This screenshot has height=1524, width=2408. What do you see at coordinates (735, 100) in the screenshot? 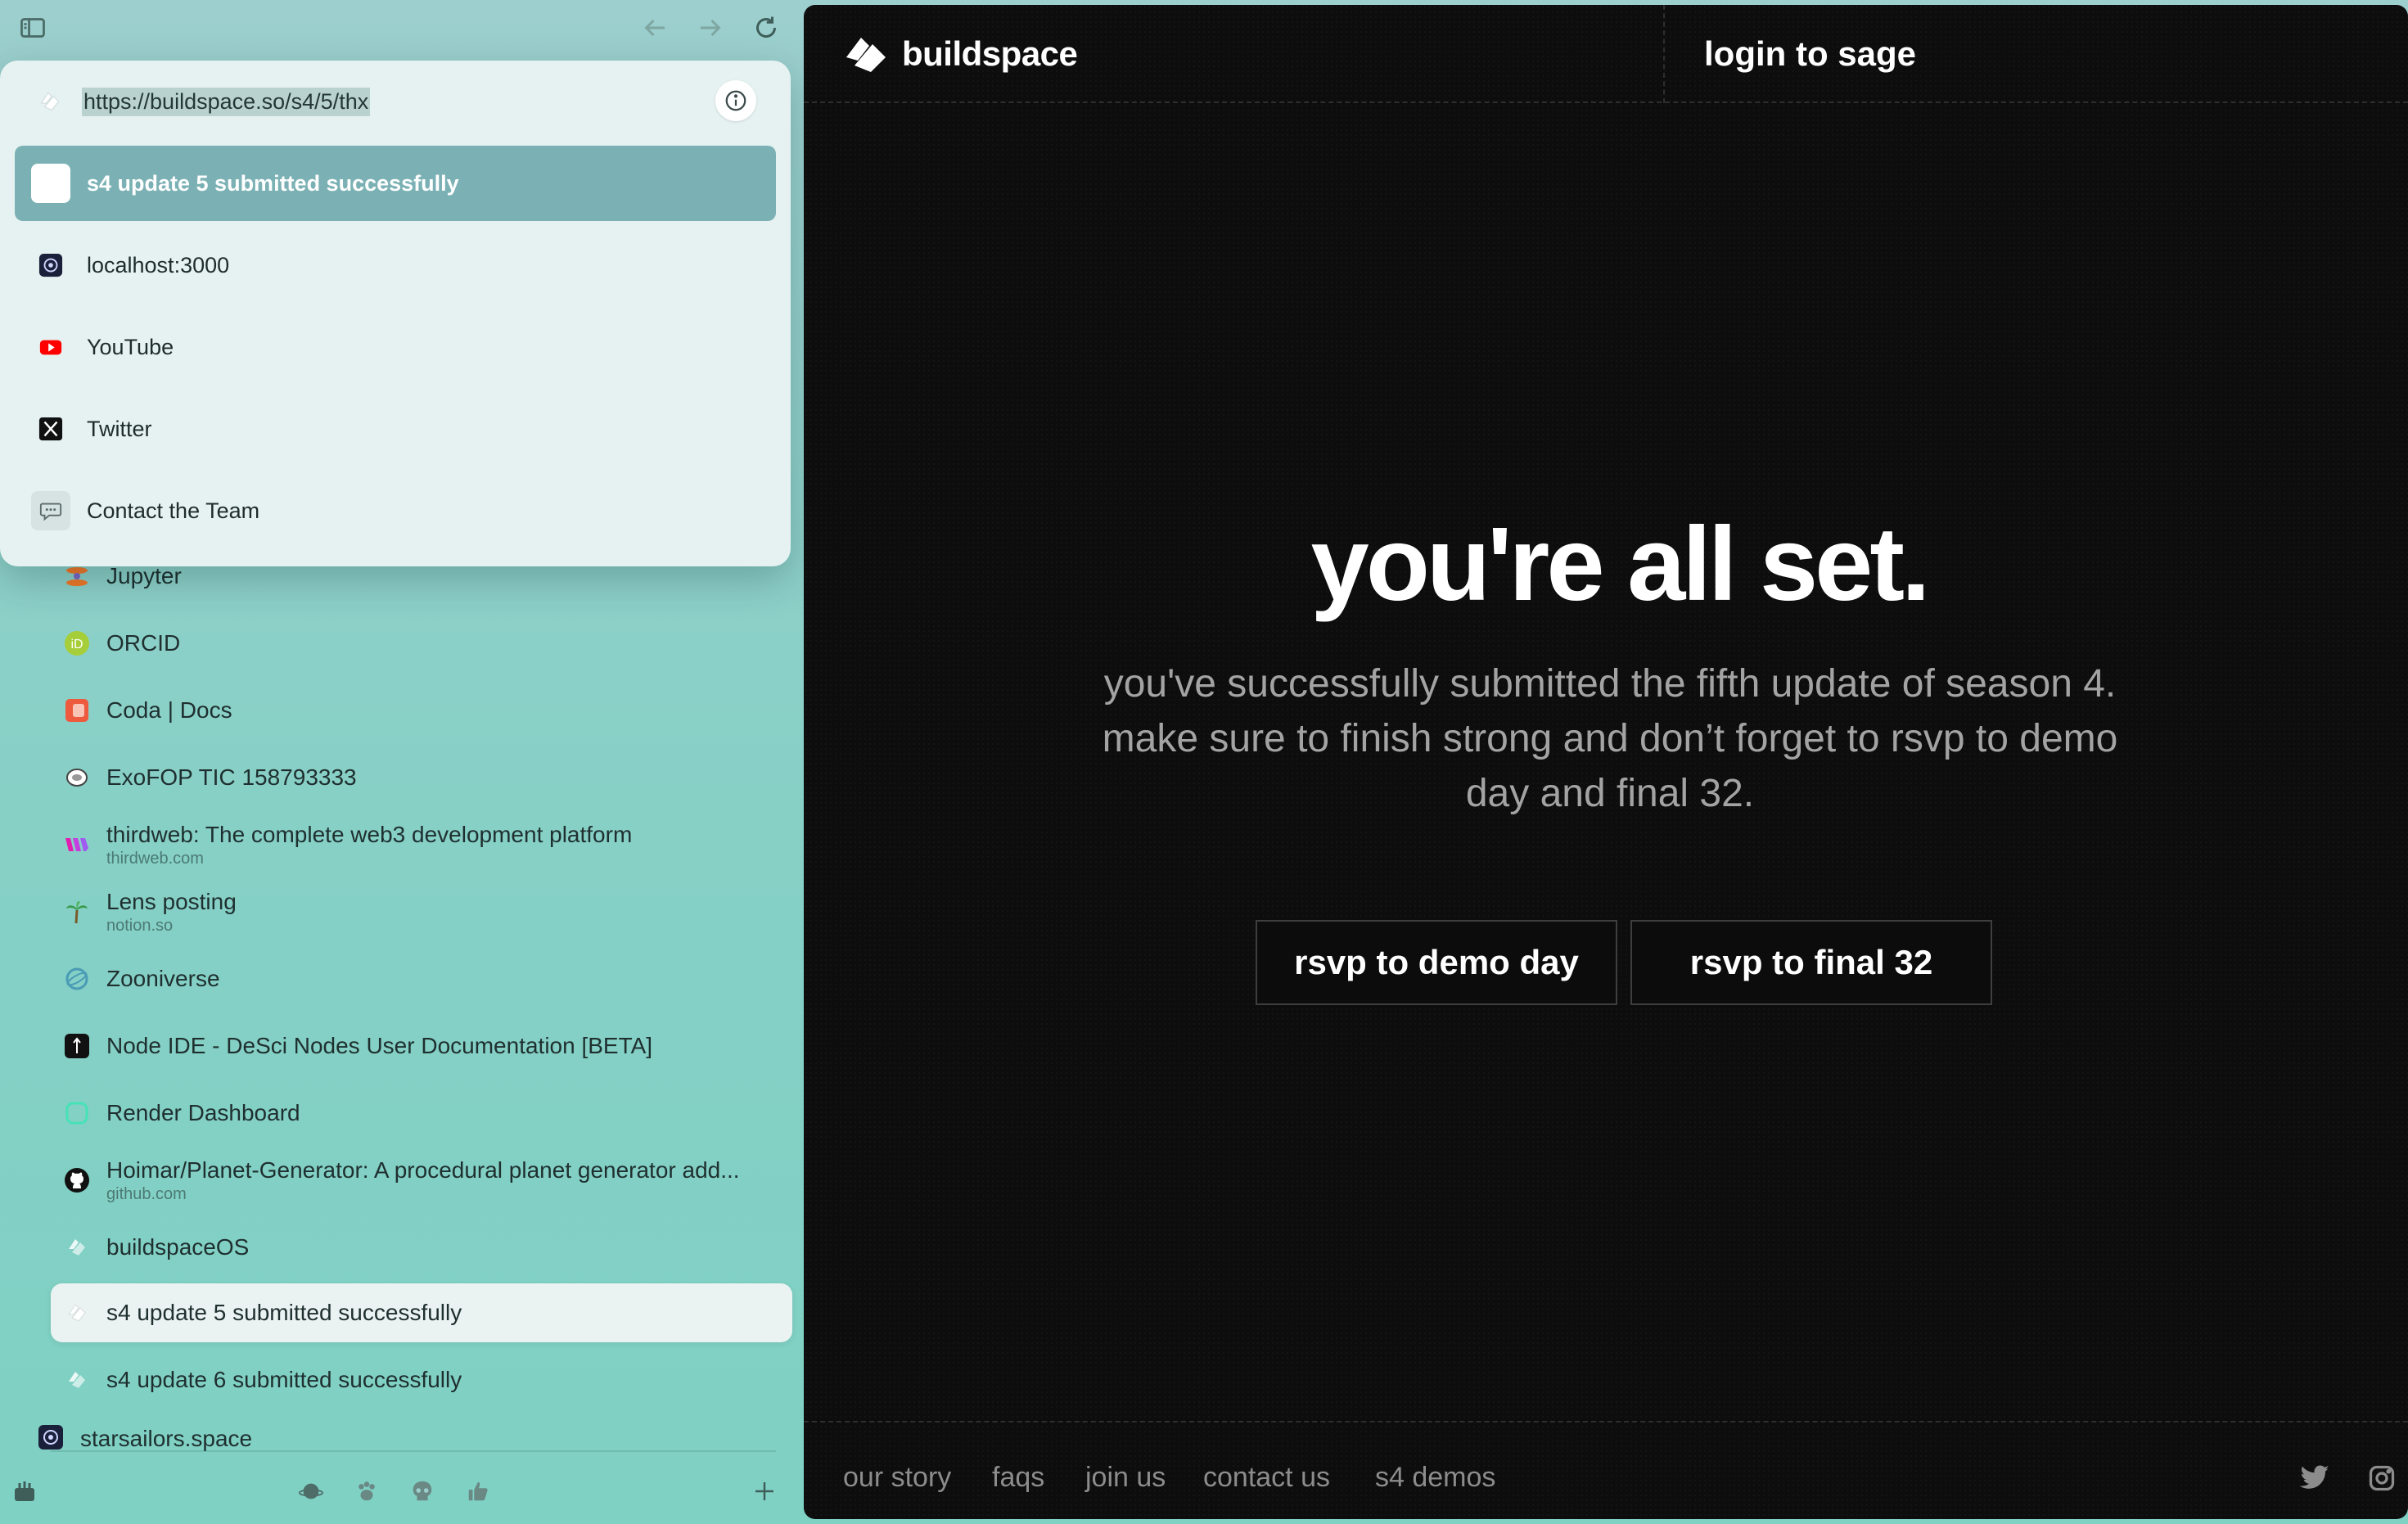
I see `info-icon` at bounding box center [735, 100].